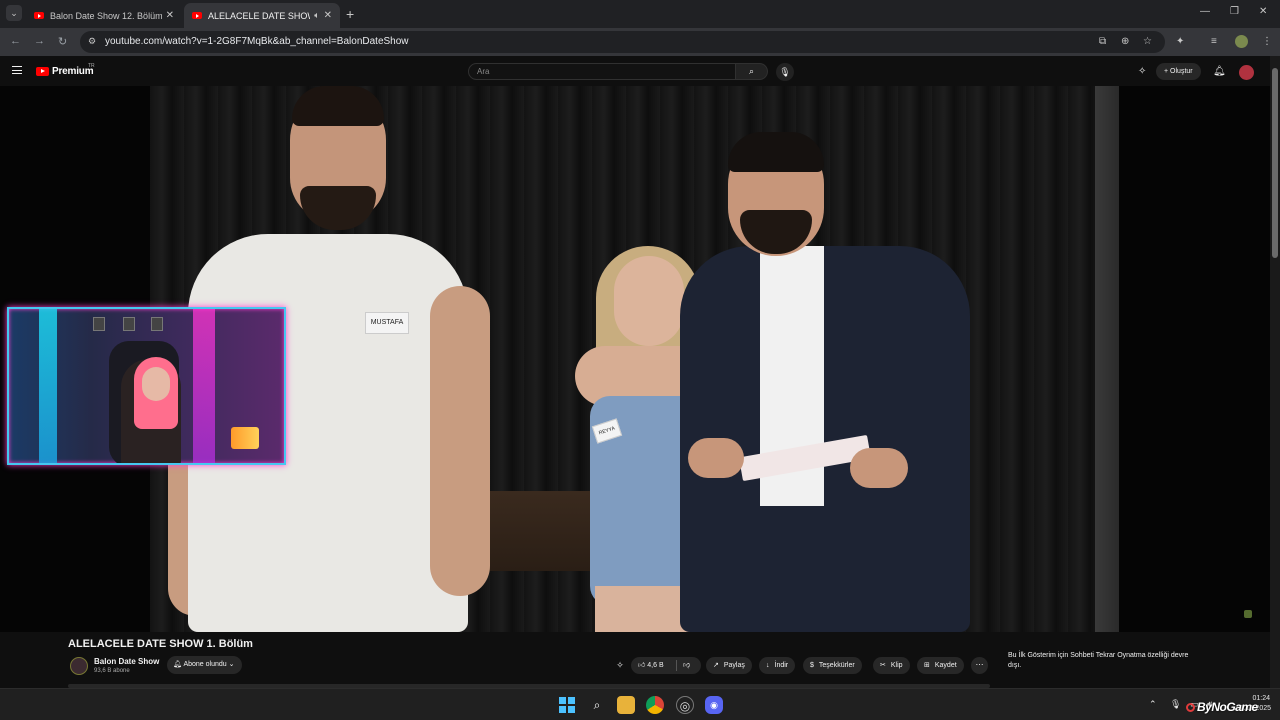 The image size is (1280, 720). I want to click on forward-icon: →, so click(39, 41).